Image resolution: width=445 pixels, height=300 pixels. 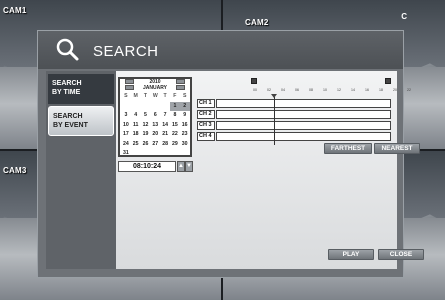 What do you see at coordinates (311, 90) in the screenshot?
I see `timeline-hour-label: 08` at bounding box center [311, 90].